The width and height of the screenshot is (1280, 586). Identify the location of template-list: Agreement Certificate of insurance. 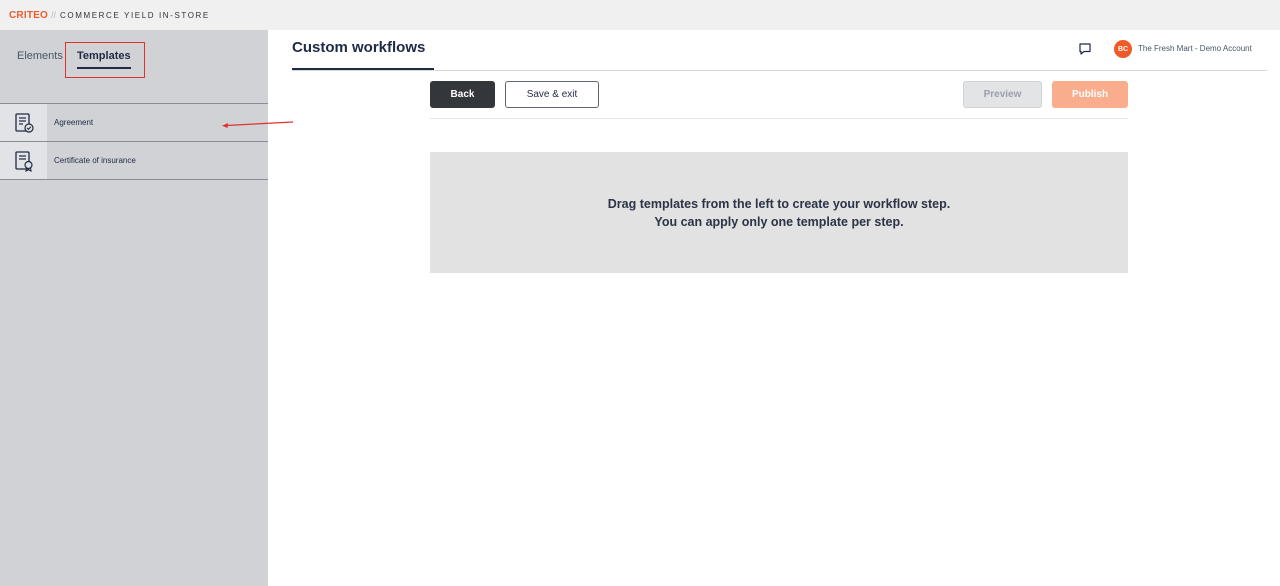
(134, 141).